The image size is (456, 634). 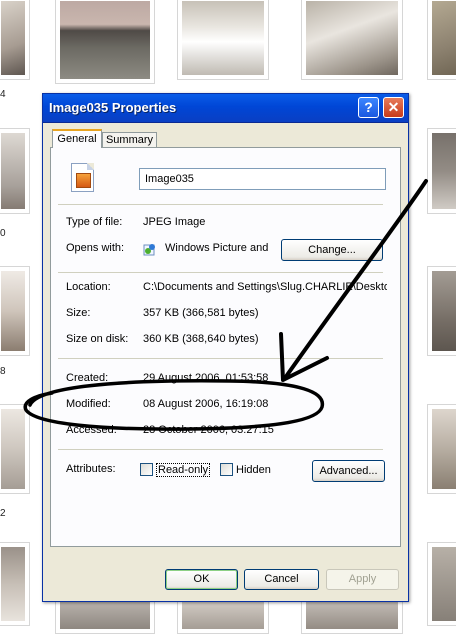 I want to click on cancel-button: Cancel, so click(x=281, y=579).